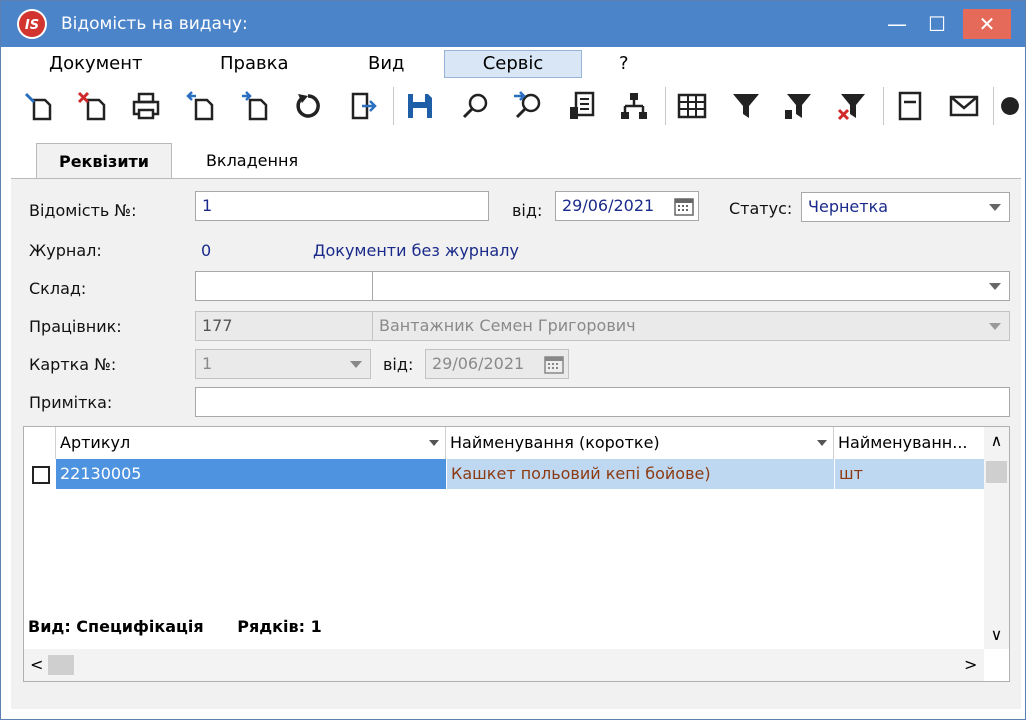  What do you see at coordinates (634, 106) in the screenshot?
I see `hierarchy-icon` at bounding box center [634, 106].